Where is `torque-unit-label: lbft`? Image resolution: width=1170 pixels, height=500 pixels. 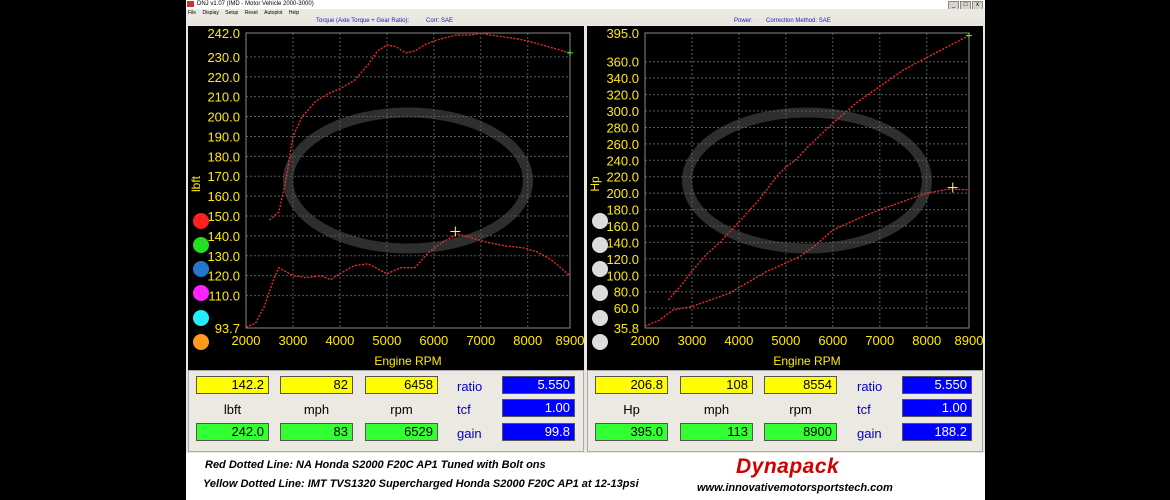
torque-unit-label: lbft is located at coordinates (232, 409).